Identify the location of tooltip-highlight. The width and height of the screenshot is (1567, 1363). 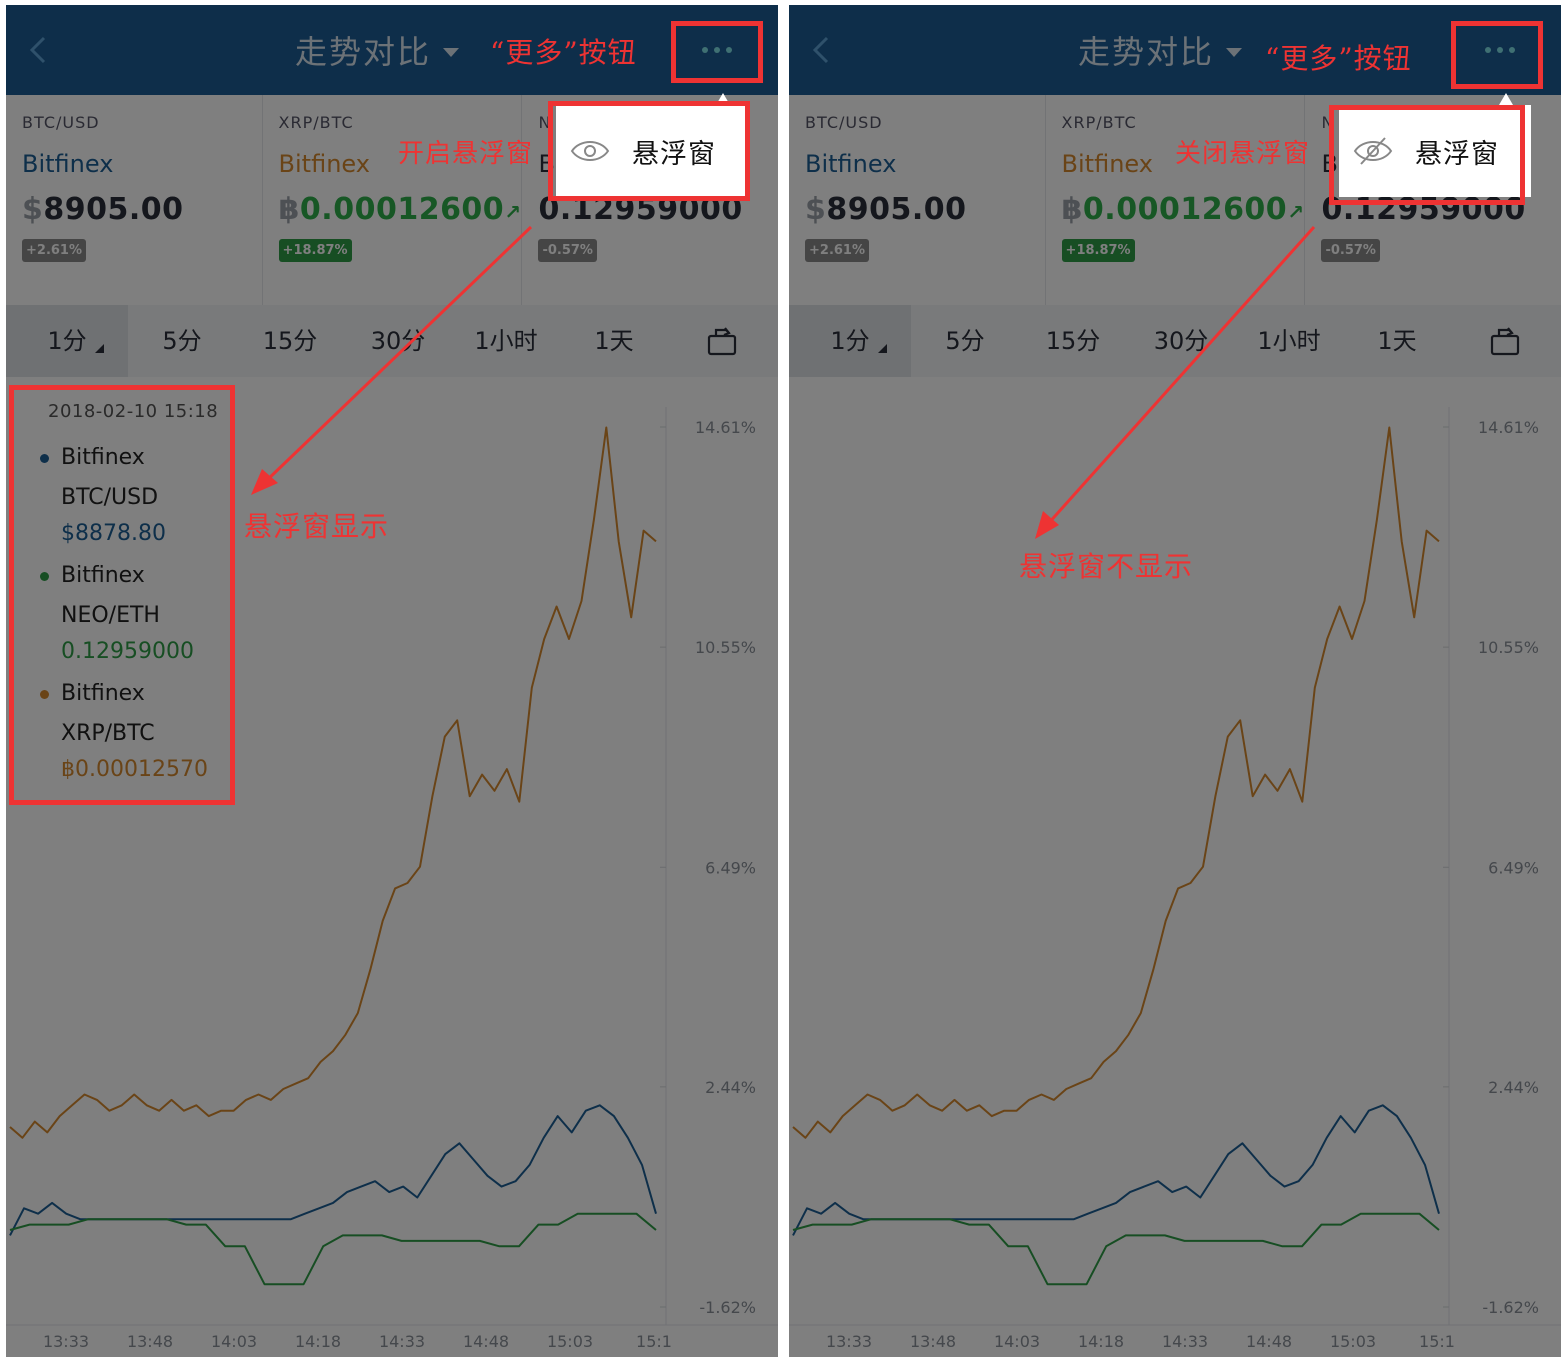
(122, 595).